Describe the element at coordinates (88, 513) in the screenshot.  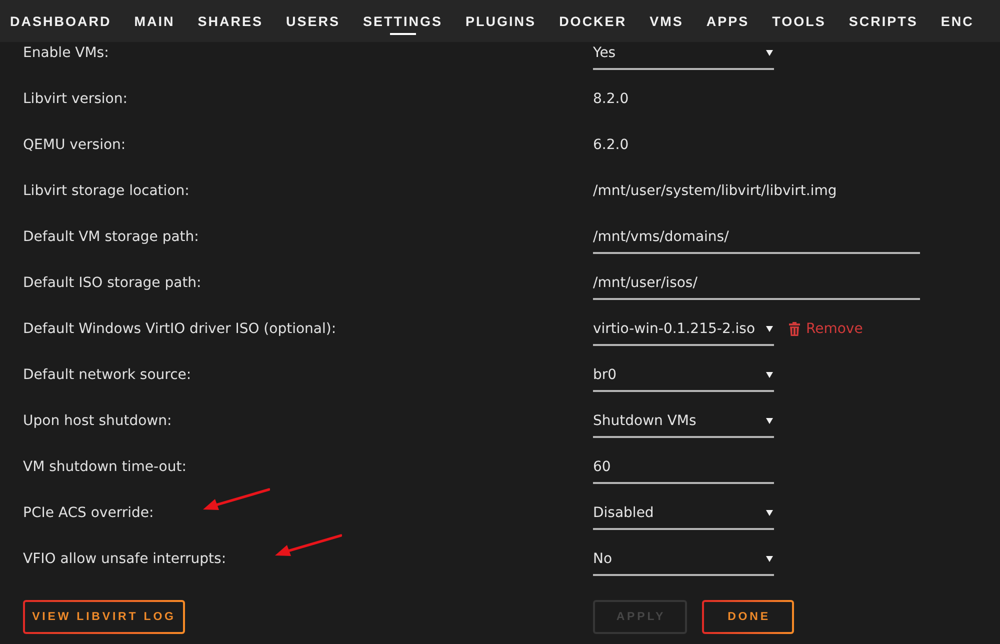
I see `setting-label: PCIe ACS override:` at that location.